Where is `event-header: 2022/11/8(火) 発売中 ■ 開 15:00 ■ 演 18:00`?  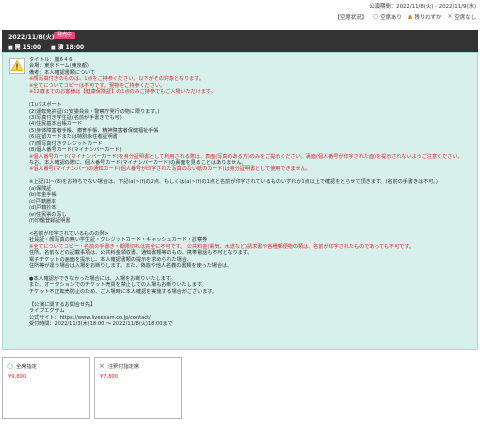
event-header: 2022/11/8(火) 発売中 ■ 開 15:00 ■ 演 18:00 is located at coordinates (240, 41).